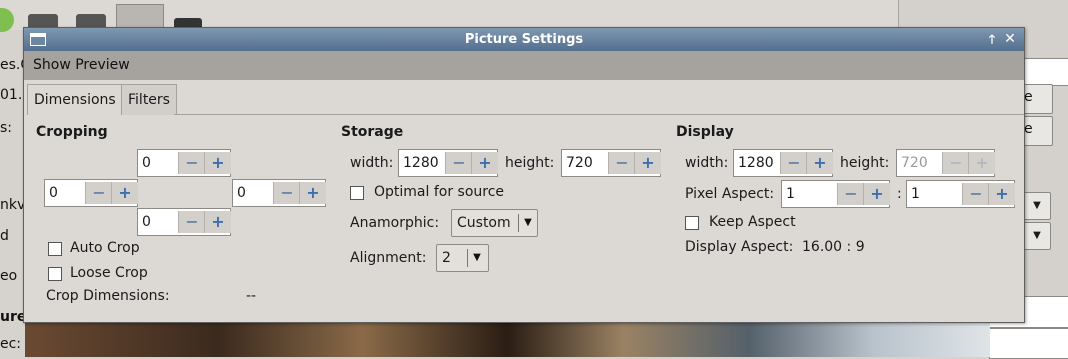  What do you see at coordinates (692, 223) in the screenshot?
I see `keep-aspect-checkbox` at bounding box center [692, 223].